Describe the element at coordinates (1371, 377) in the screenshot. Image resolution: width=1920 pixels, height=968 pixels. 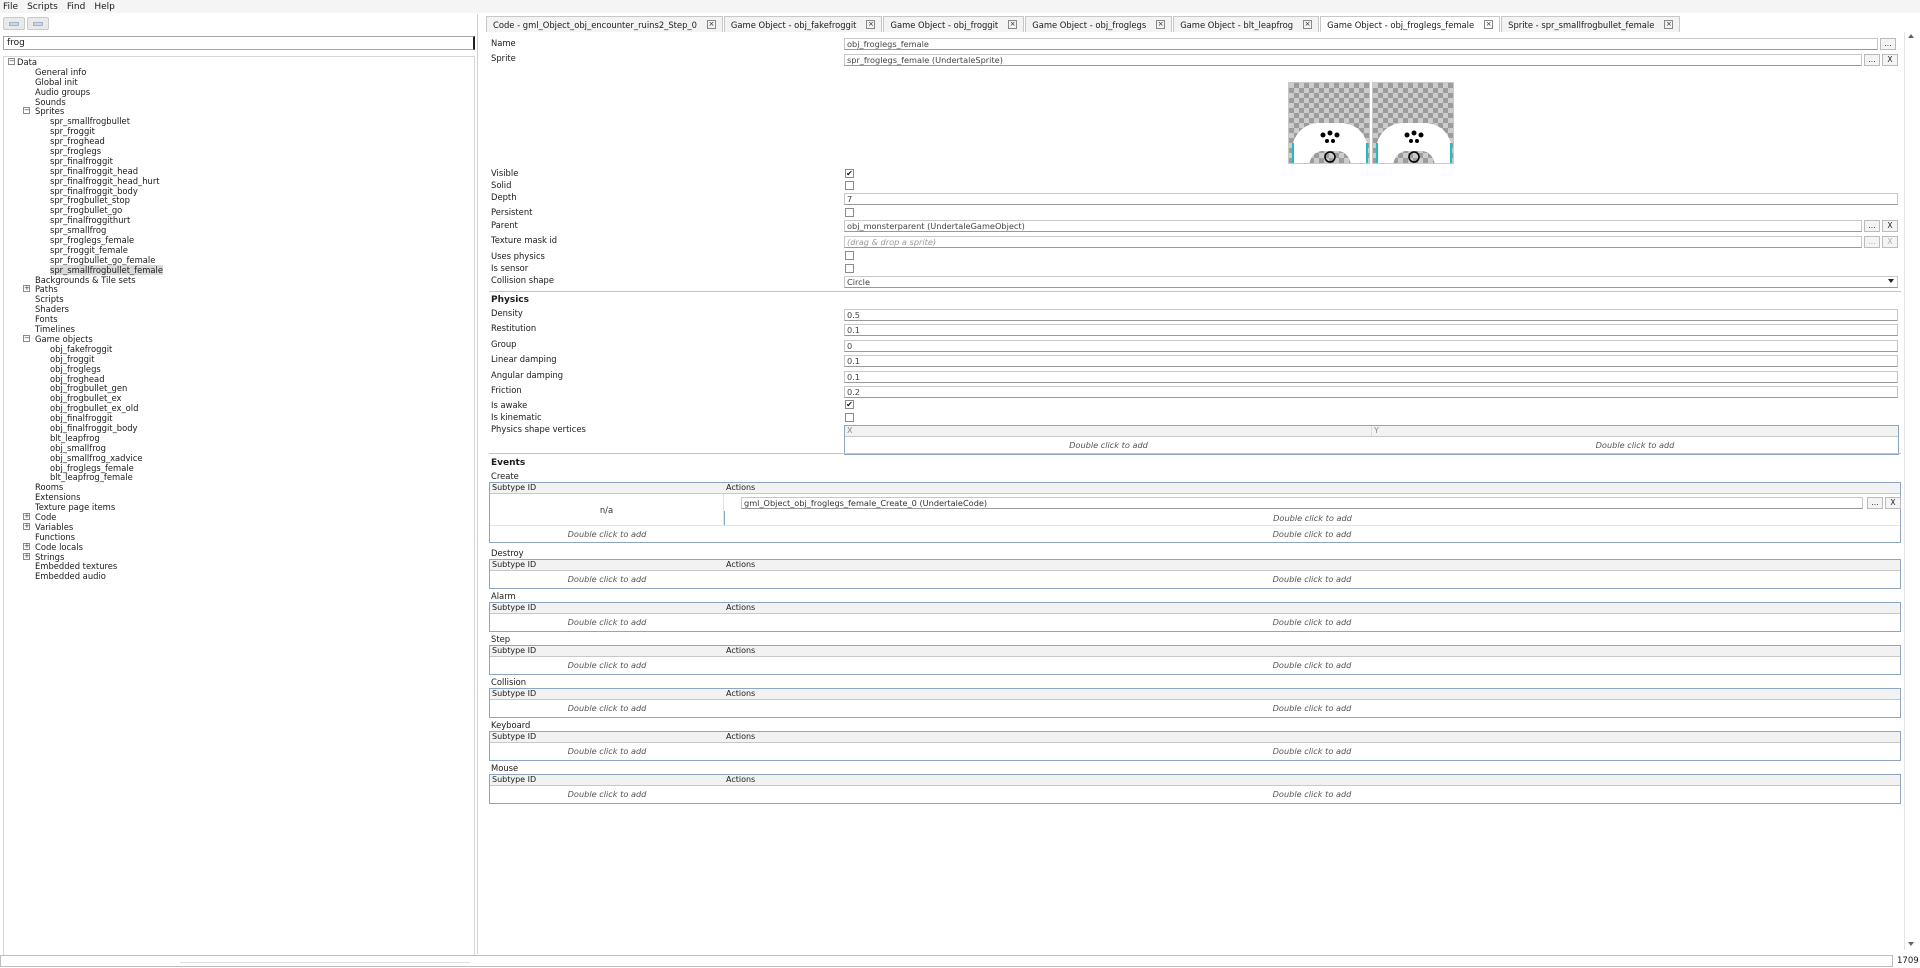
I see `angular-damping-field: 0.1` at that location.